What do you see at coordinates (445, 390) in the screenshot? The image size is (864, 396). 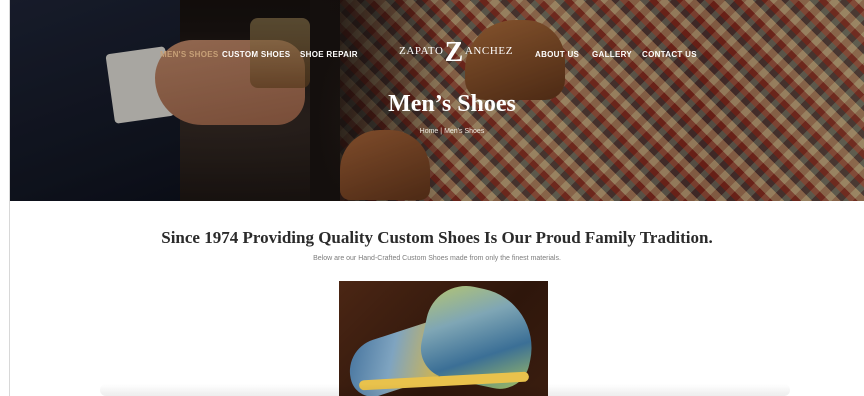 I see `content-card-shadow` at bounding box center [445, 390].